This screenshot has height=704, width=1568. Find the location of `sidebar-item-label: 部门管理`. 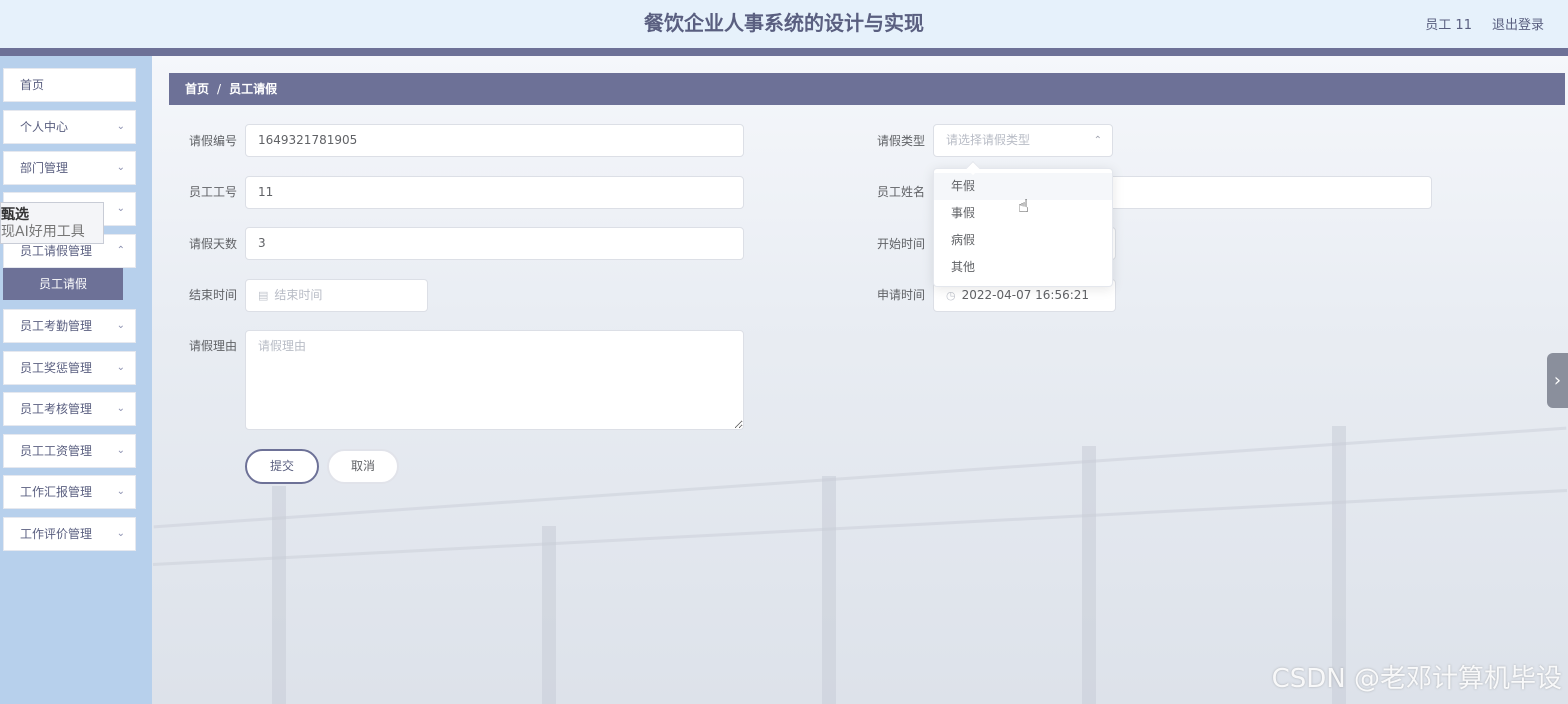

sidebar-item-label: 部门管理 is located at coordinates (44, 168).